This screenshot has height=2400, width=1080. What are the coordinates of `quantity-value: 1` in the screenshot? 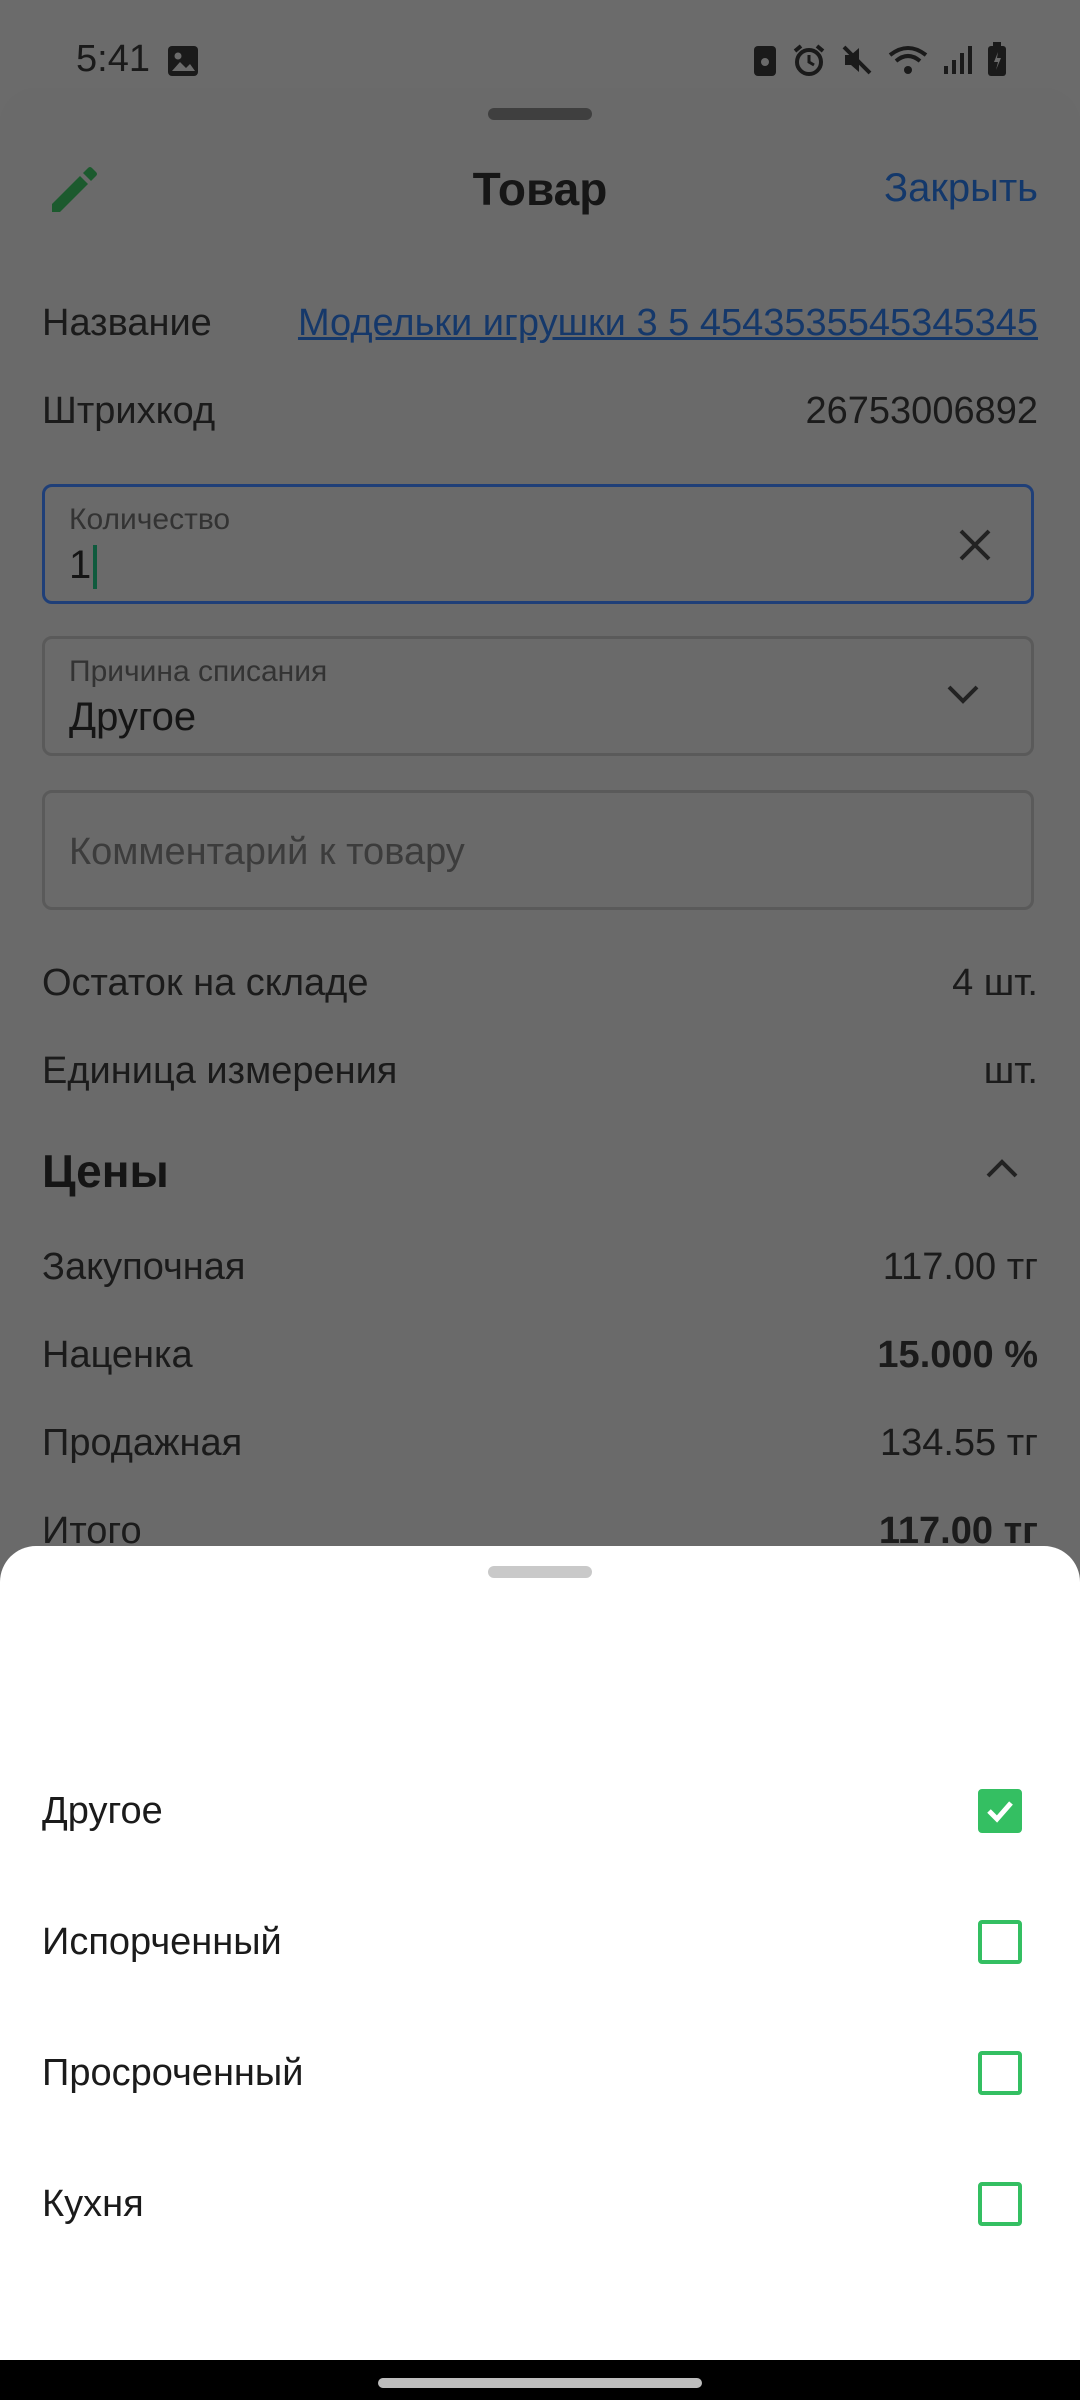 It's located at (80, 565).